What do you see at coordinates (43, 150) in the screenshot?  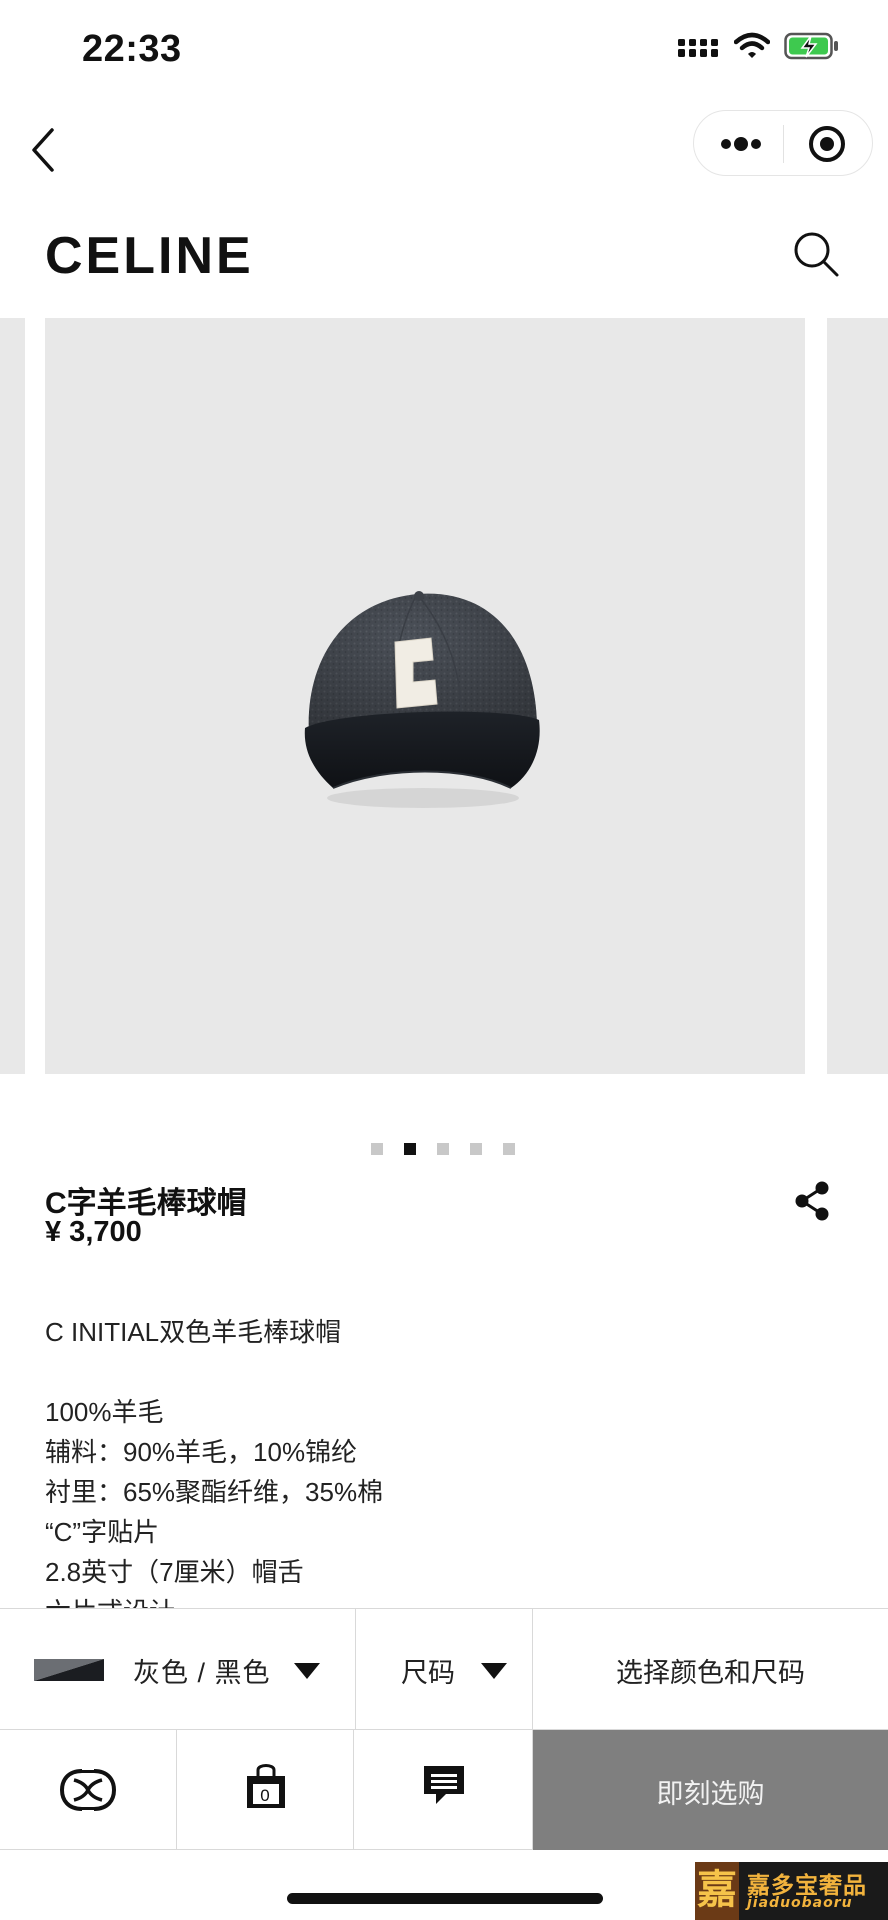 I see `back-arrow-icon` at bounding box center [43, 150].